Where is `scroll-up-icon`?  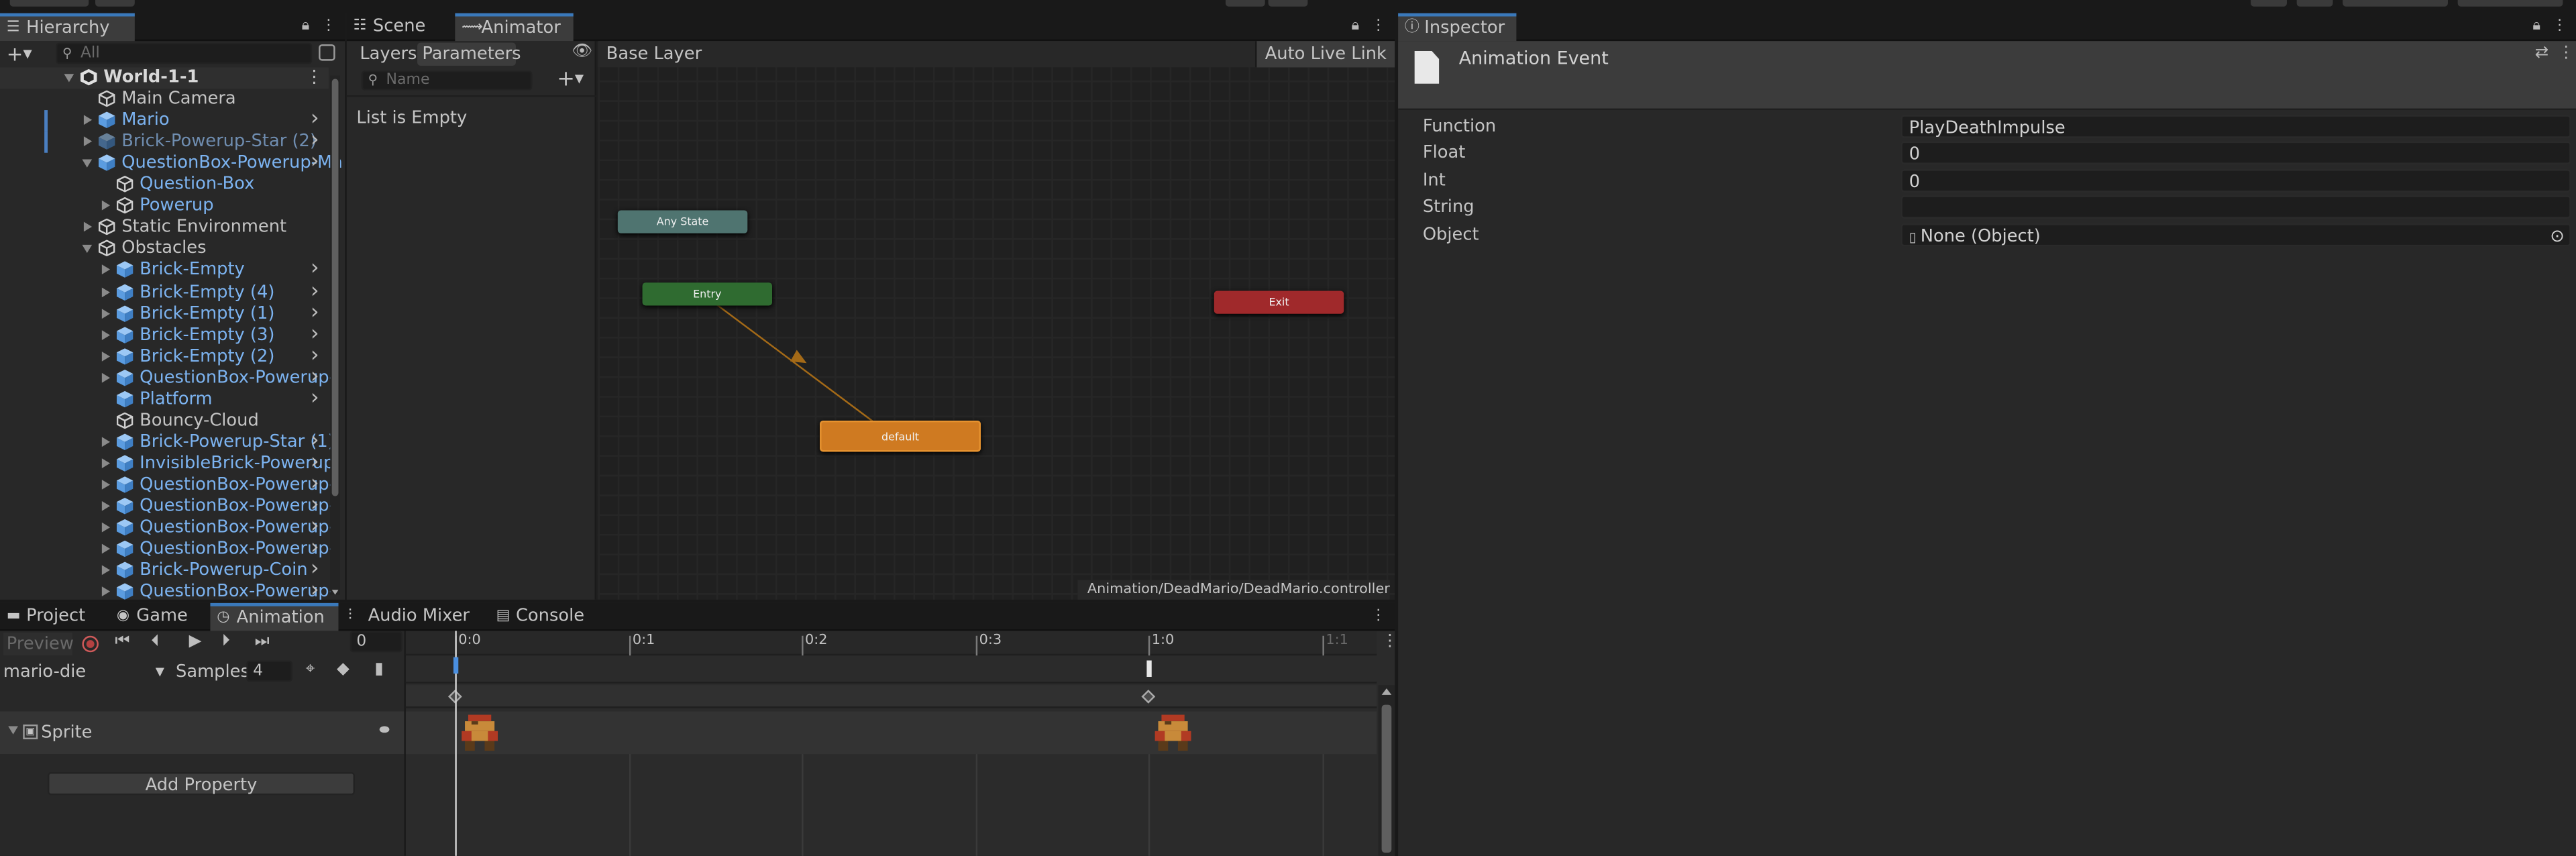
scroll-up-icon is located at coordinates (1386, 691).